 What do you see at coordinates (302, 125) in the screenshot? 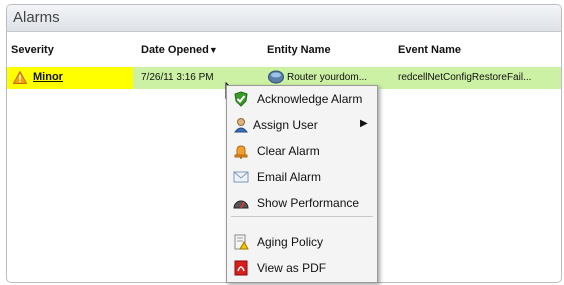
I see `menu-item-assign-user: Assign User ▶` at bounding box center [302, 125].